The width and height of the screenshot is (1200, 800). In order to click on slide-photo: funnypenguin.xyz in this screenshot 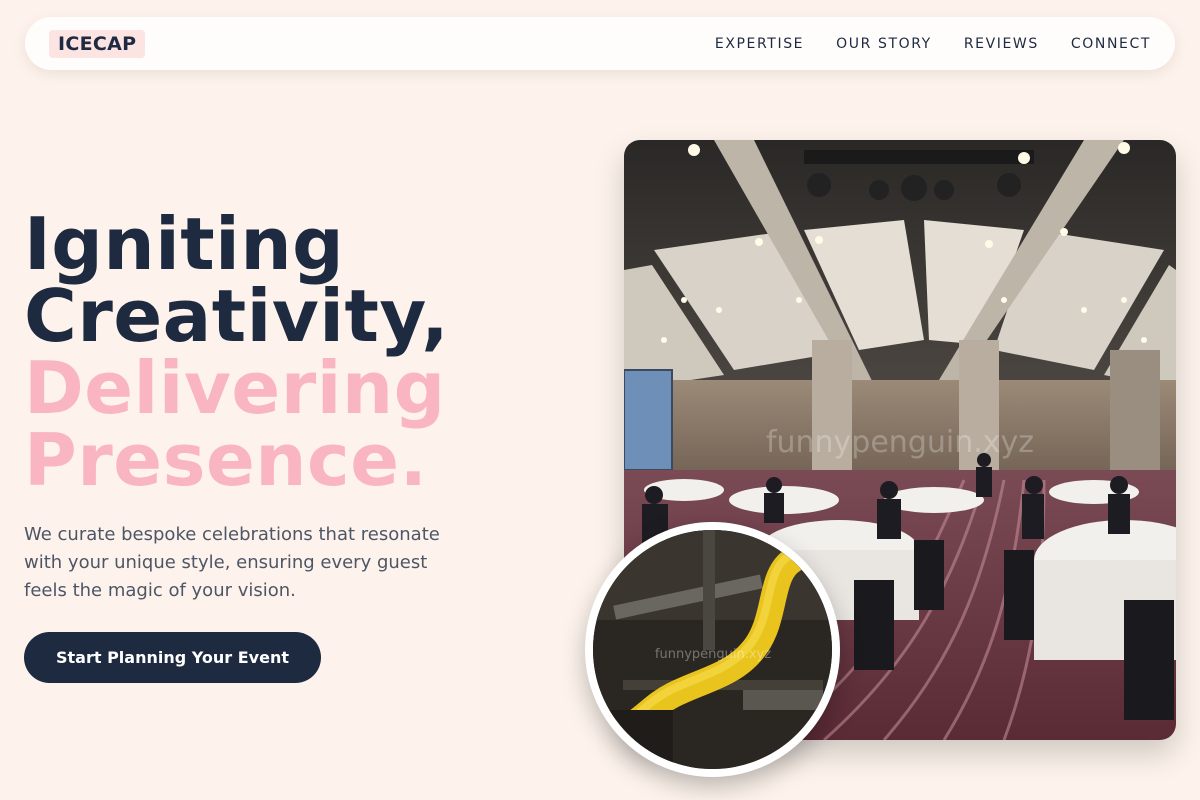, I will do `click(712, 649)`.